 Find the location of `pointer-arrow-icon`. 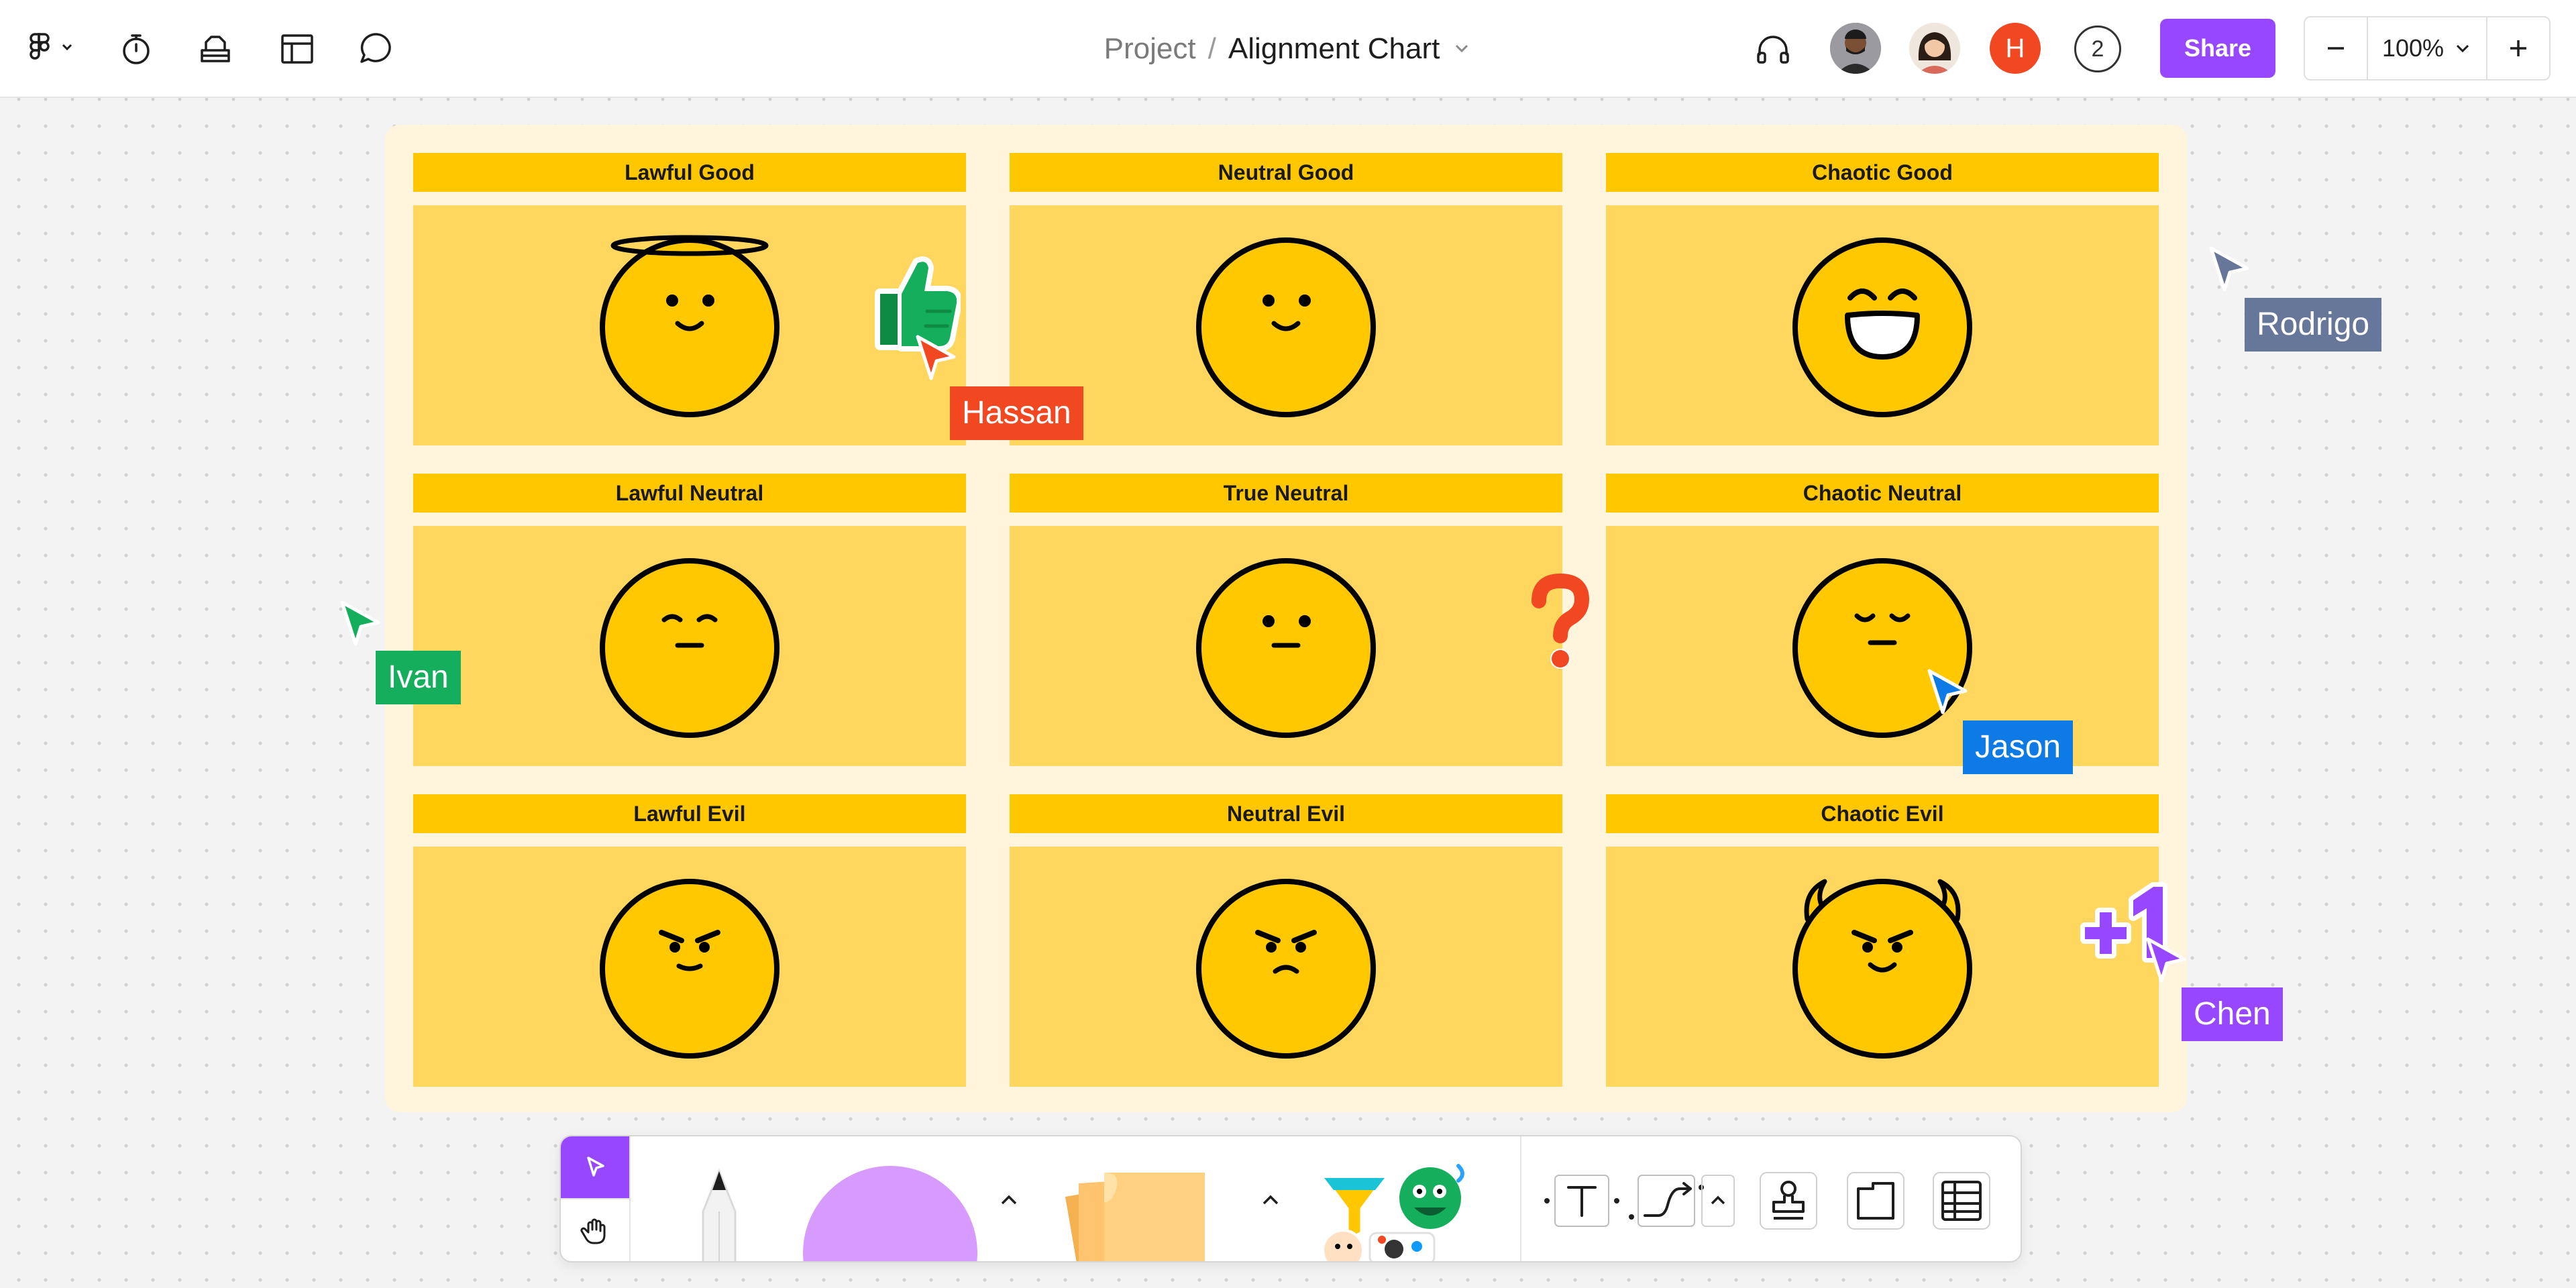

pointer-arrow-icon is located at coordinates (595, 1167).